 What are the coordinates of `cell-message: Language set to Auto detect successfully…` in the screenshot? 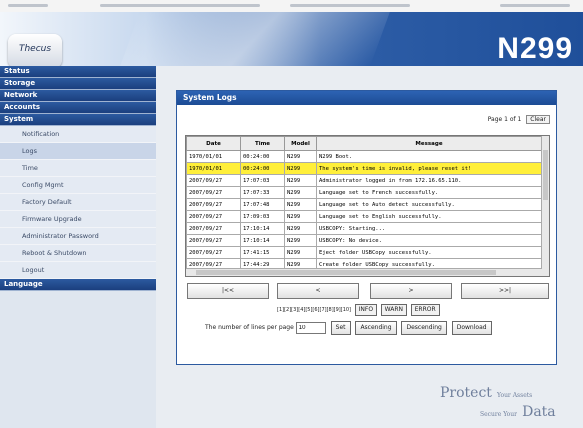 It's located at (429, 204).